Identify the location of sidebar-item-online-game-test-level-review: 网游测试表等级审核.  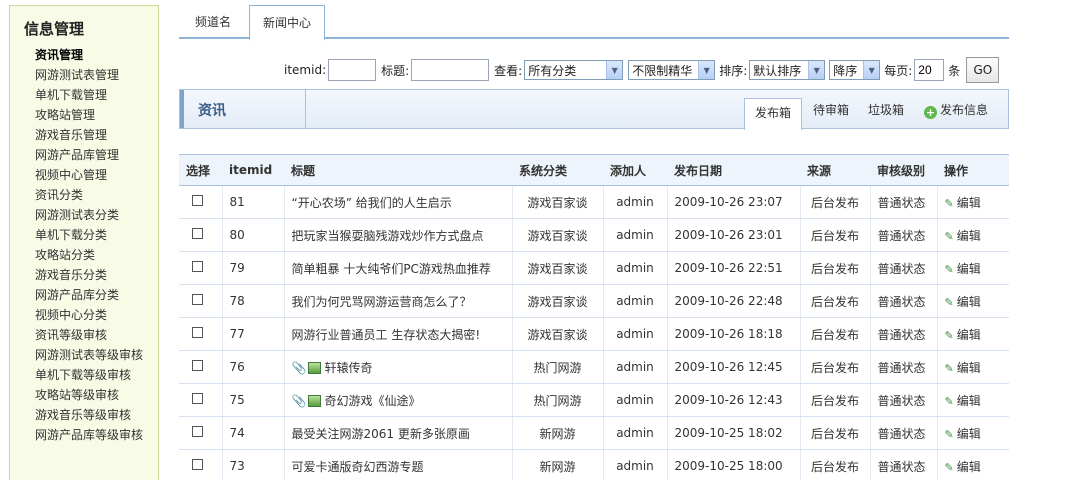
(92, 355).